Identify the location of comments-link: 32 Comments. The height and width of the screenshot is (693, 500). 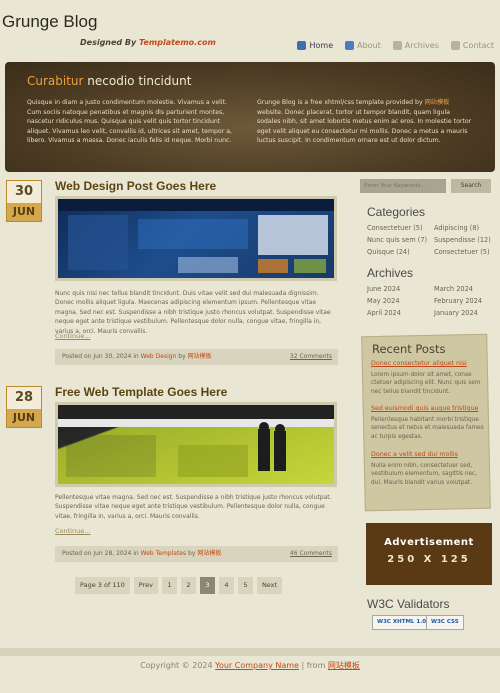
(311, 357).